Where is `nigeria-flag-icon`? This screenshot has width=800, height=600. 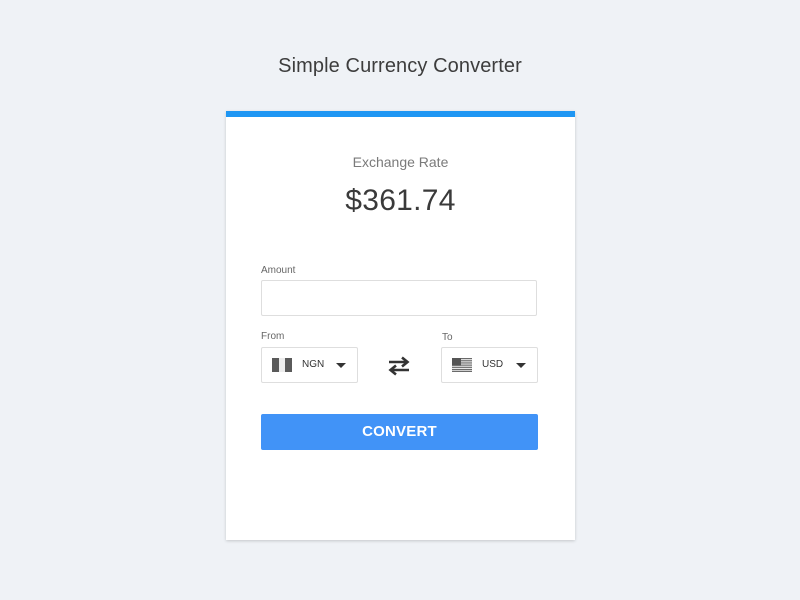 nigeria-flag-icon is located at coordinates (282, 365).